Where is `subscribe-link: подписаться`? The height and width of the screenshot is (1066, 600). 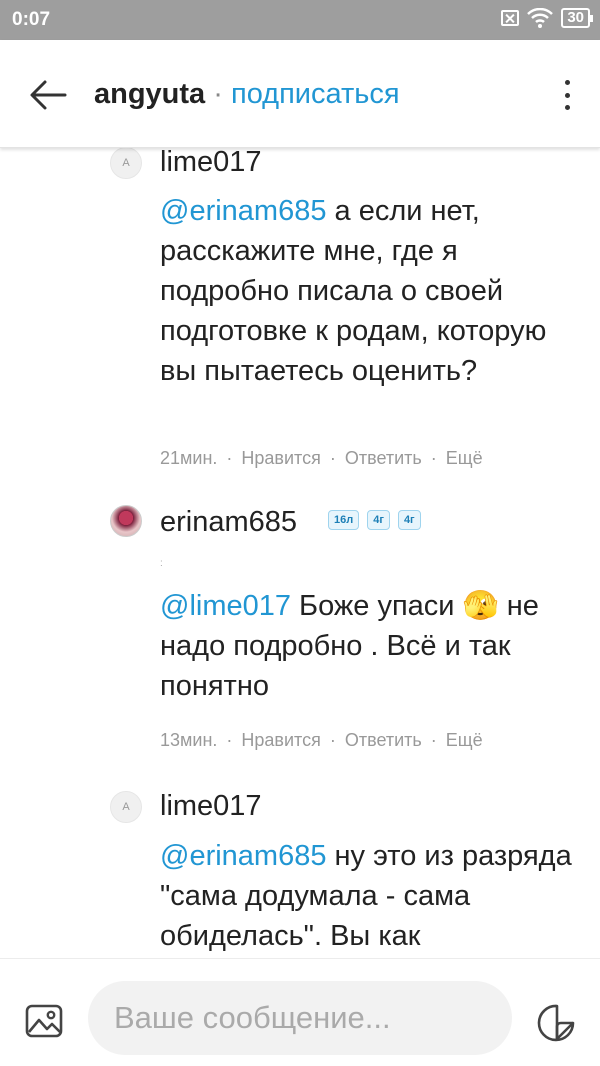
subscribe-link: подписаться is located at coordinates (315, 94).